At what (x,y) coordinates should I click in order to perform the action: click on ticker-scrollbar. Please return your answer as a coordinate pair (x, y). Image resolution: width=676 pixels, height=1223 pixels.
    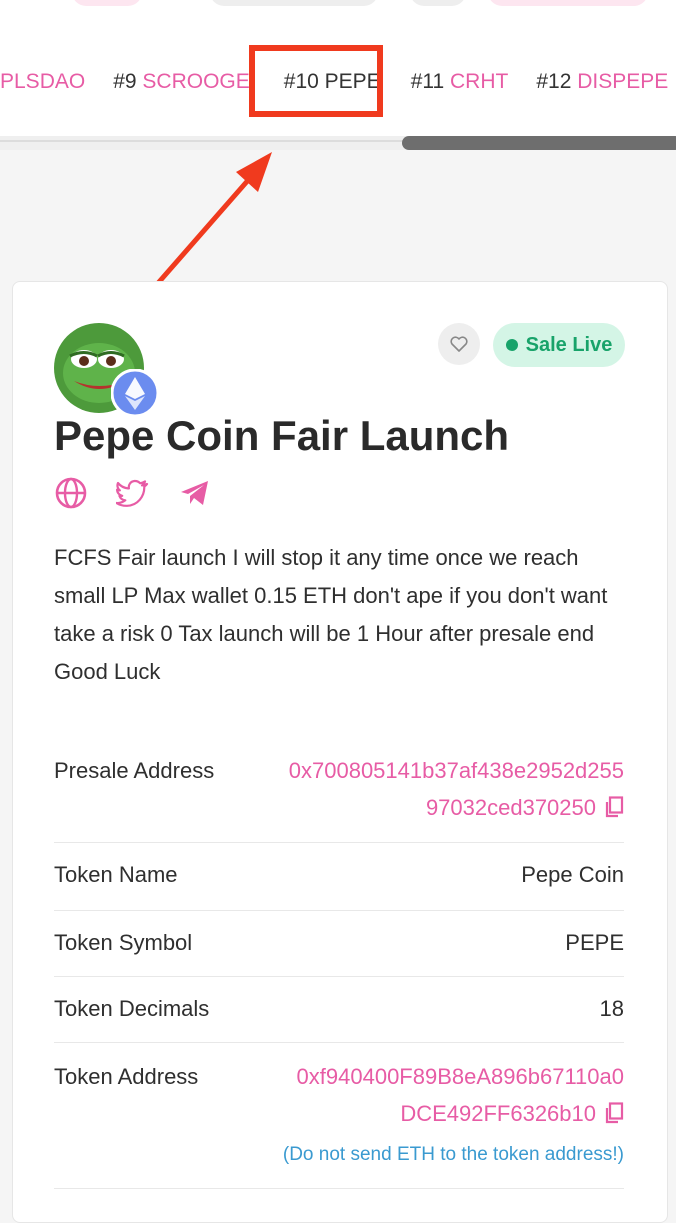
    Looking at the image, I should click on (338, 143).